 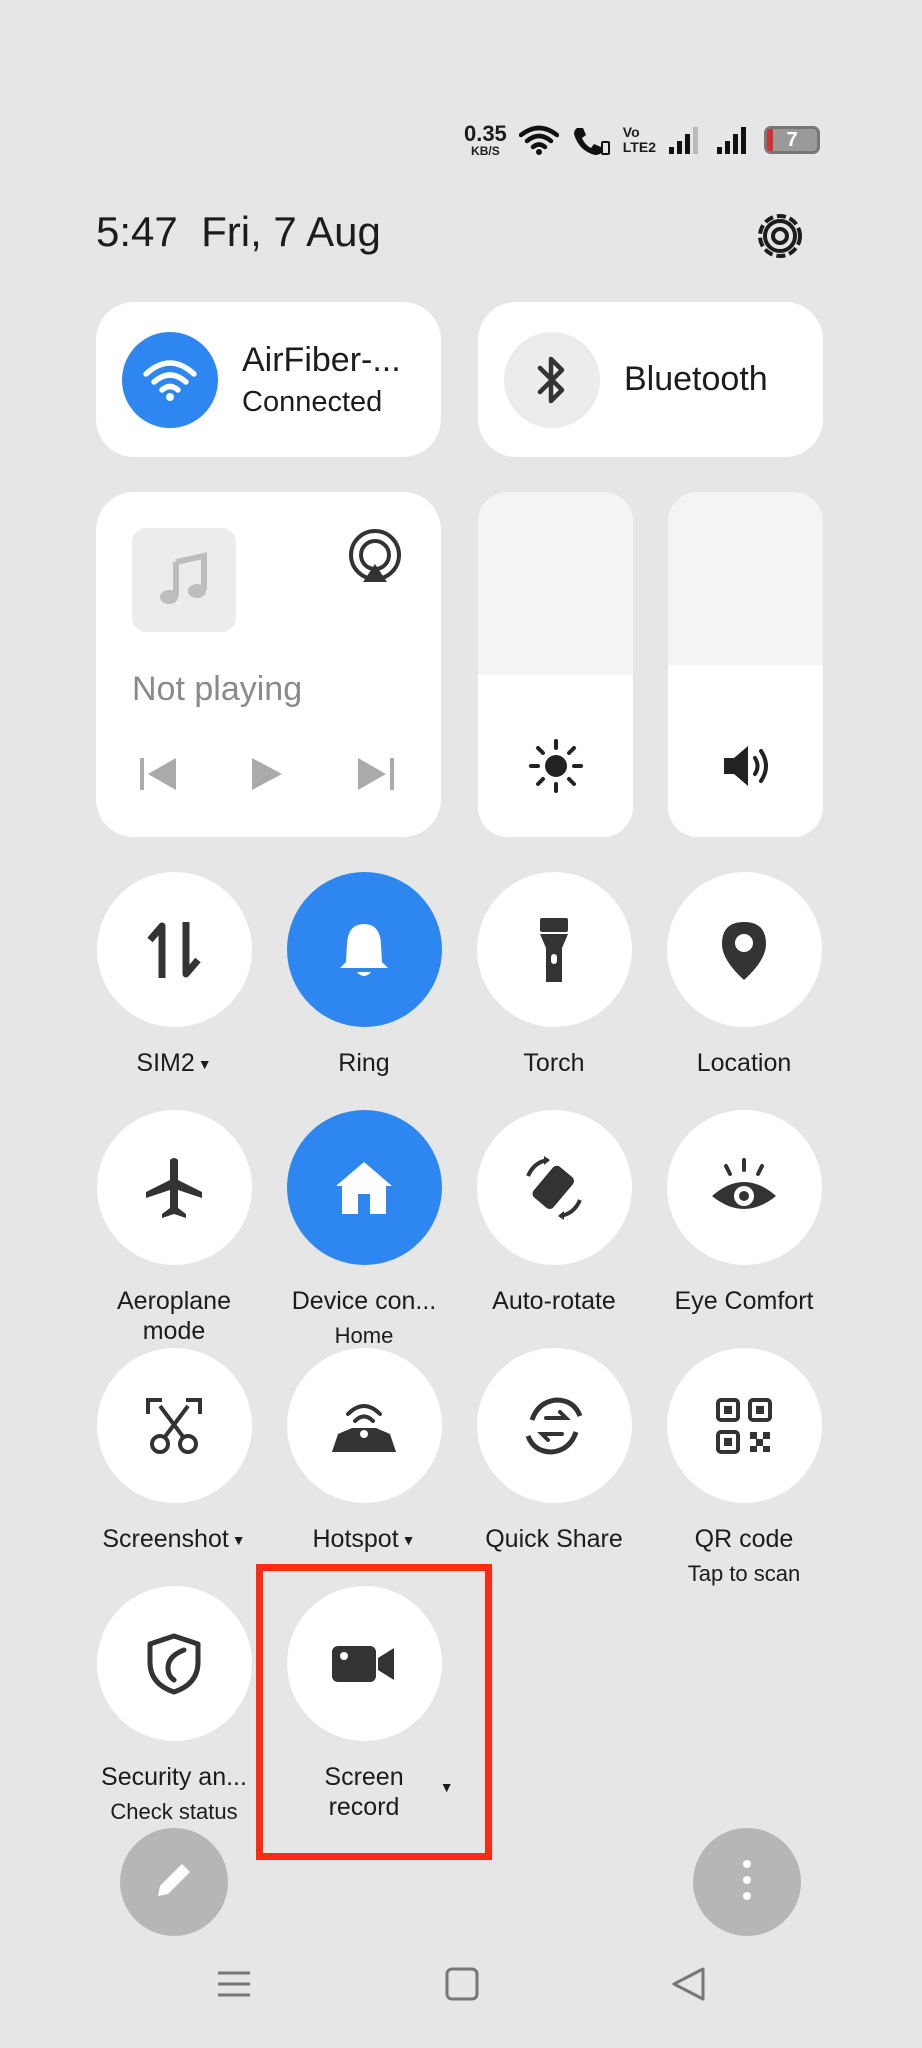 What do you see at coordinates (554, 1063) in the screenshot?
I see `tile-torch-label: Torch` at bounding box center [554, 1063].